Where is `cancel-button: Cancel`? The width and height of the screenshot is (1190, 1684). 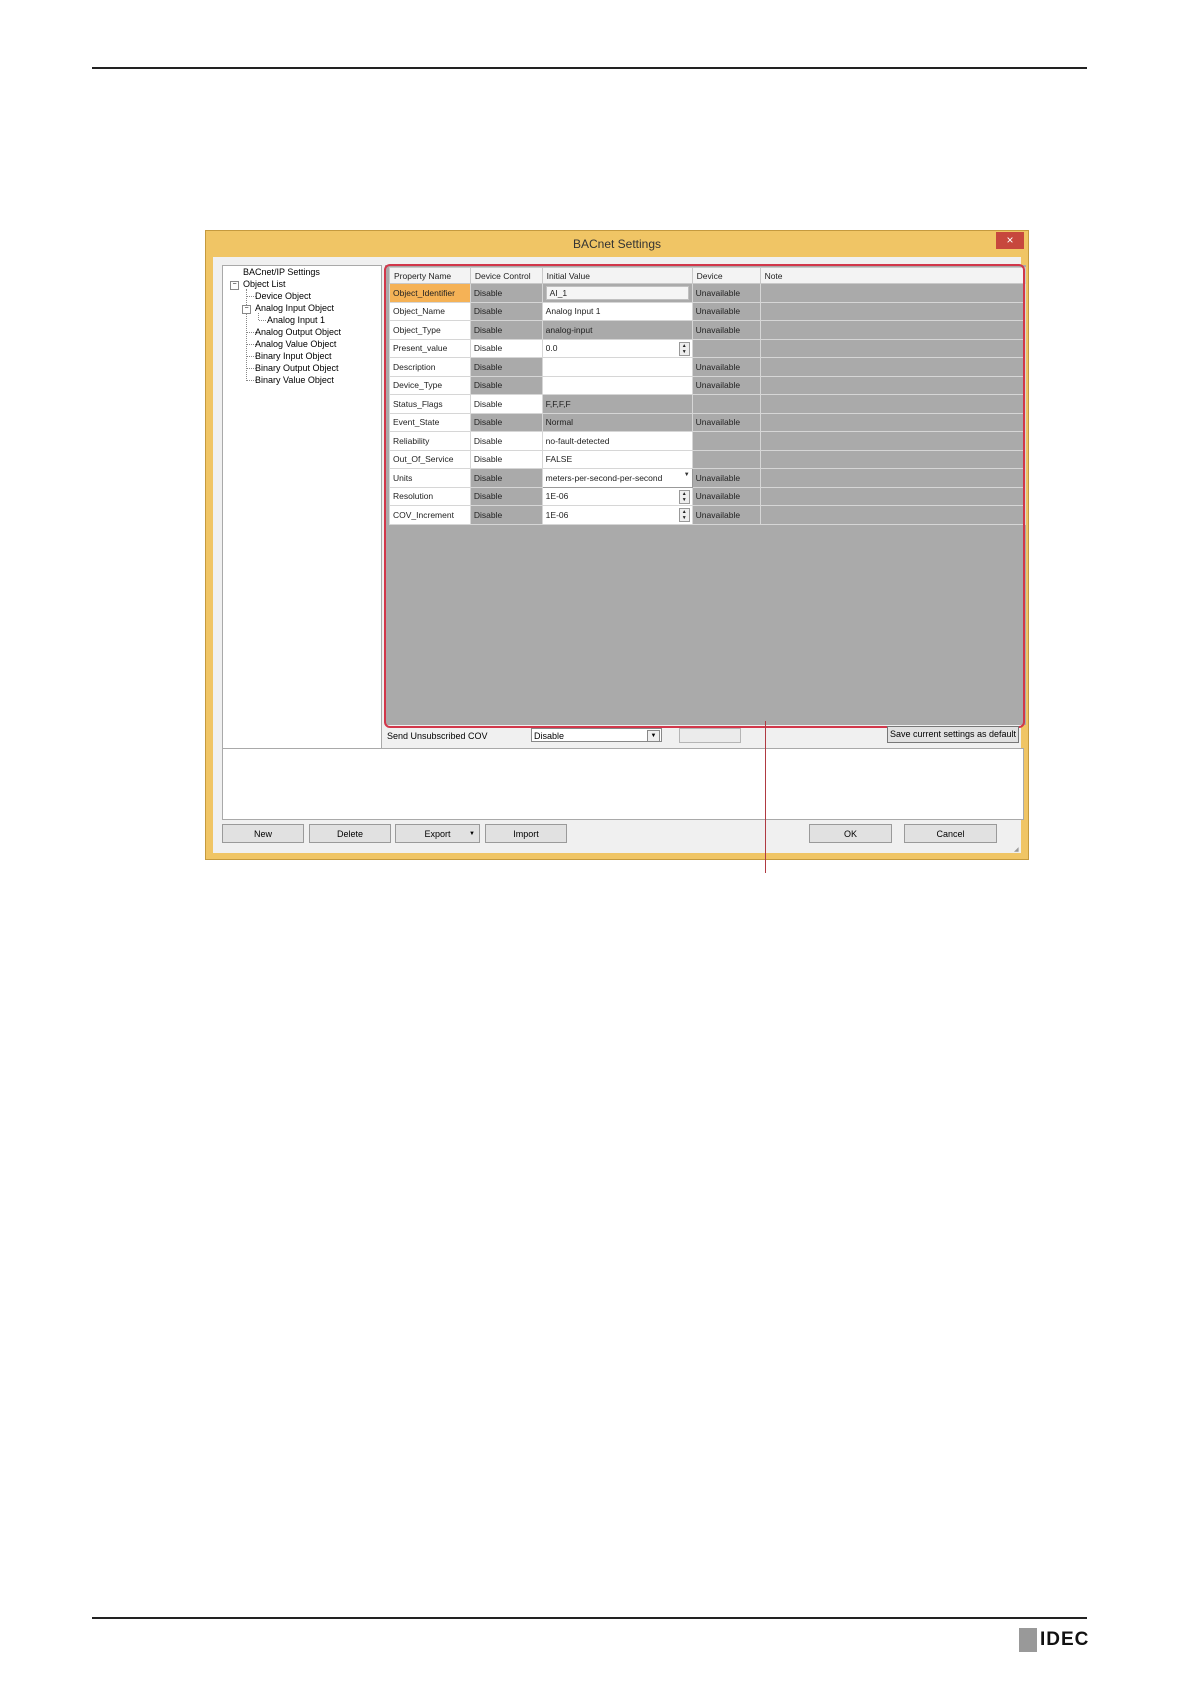 cancel-button: Cancel is located at coordinates (950, 833).